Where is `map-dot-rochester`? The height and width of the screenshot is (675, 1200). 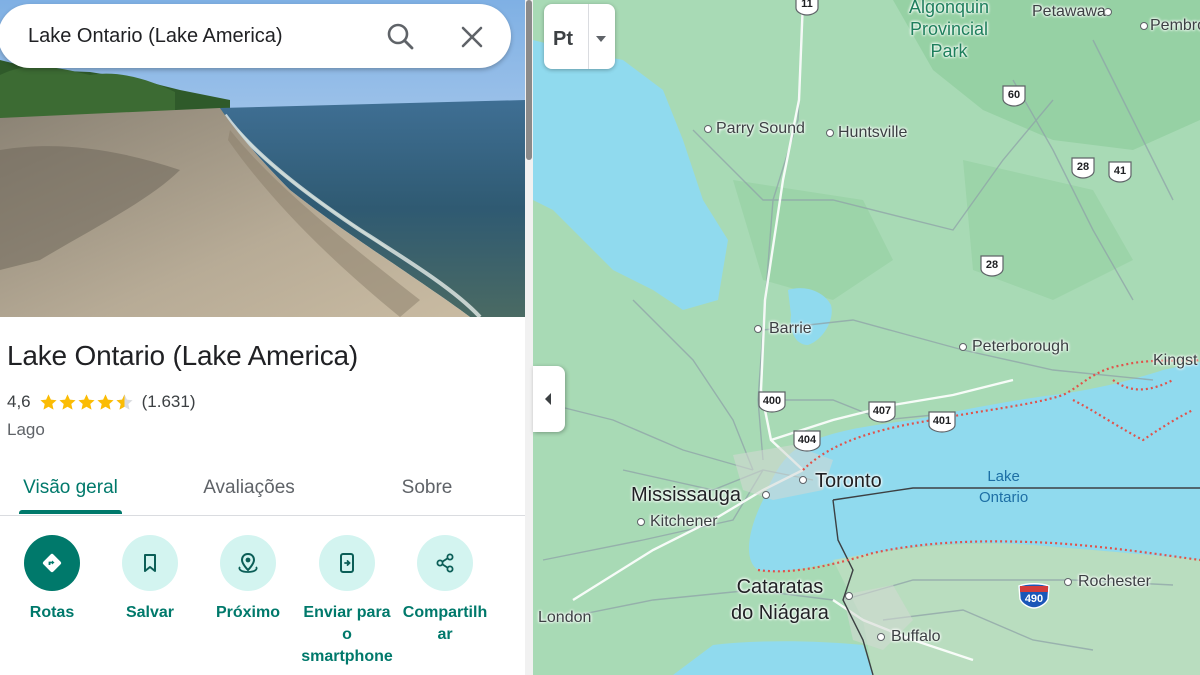
map-dot-rochester is located at coordinates (1068, 582).